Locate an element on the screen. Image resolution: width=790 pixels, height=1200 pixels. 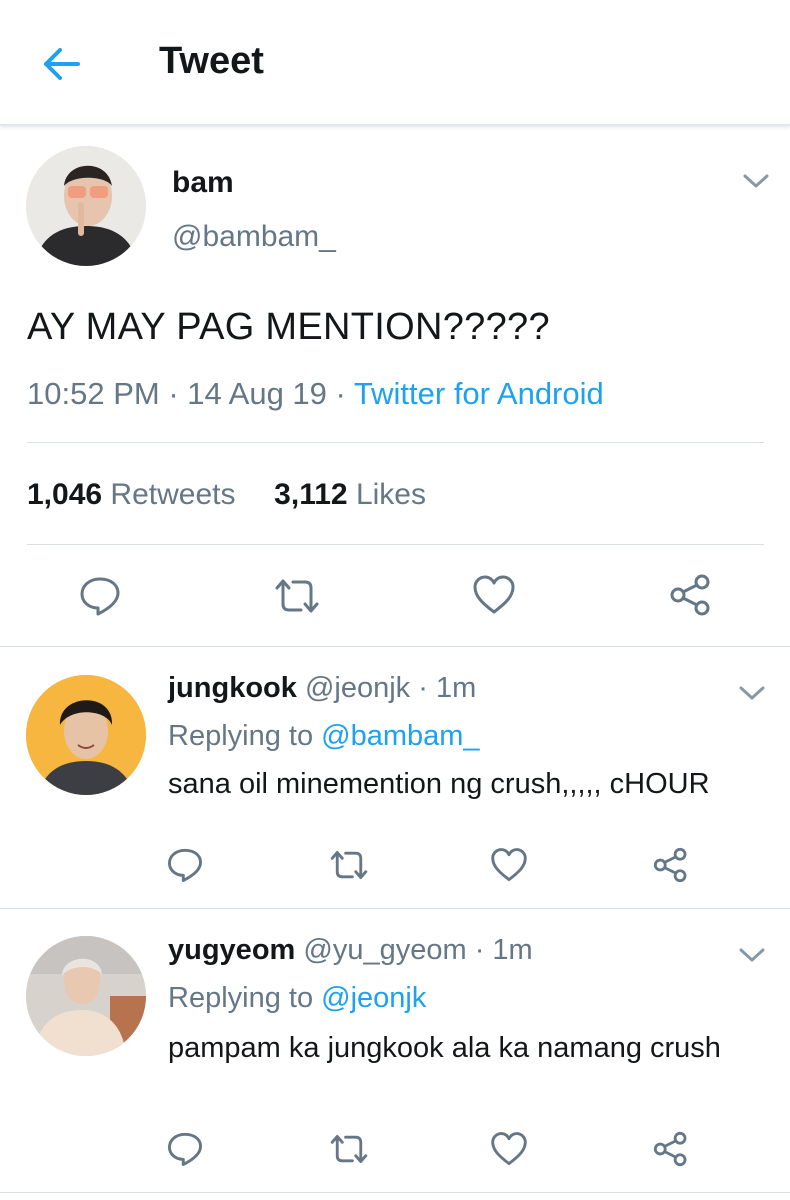
retweets-count: 1,046 is located at coordinates (65, 494).